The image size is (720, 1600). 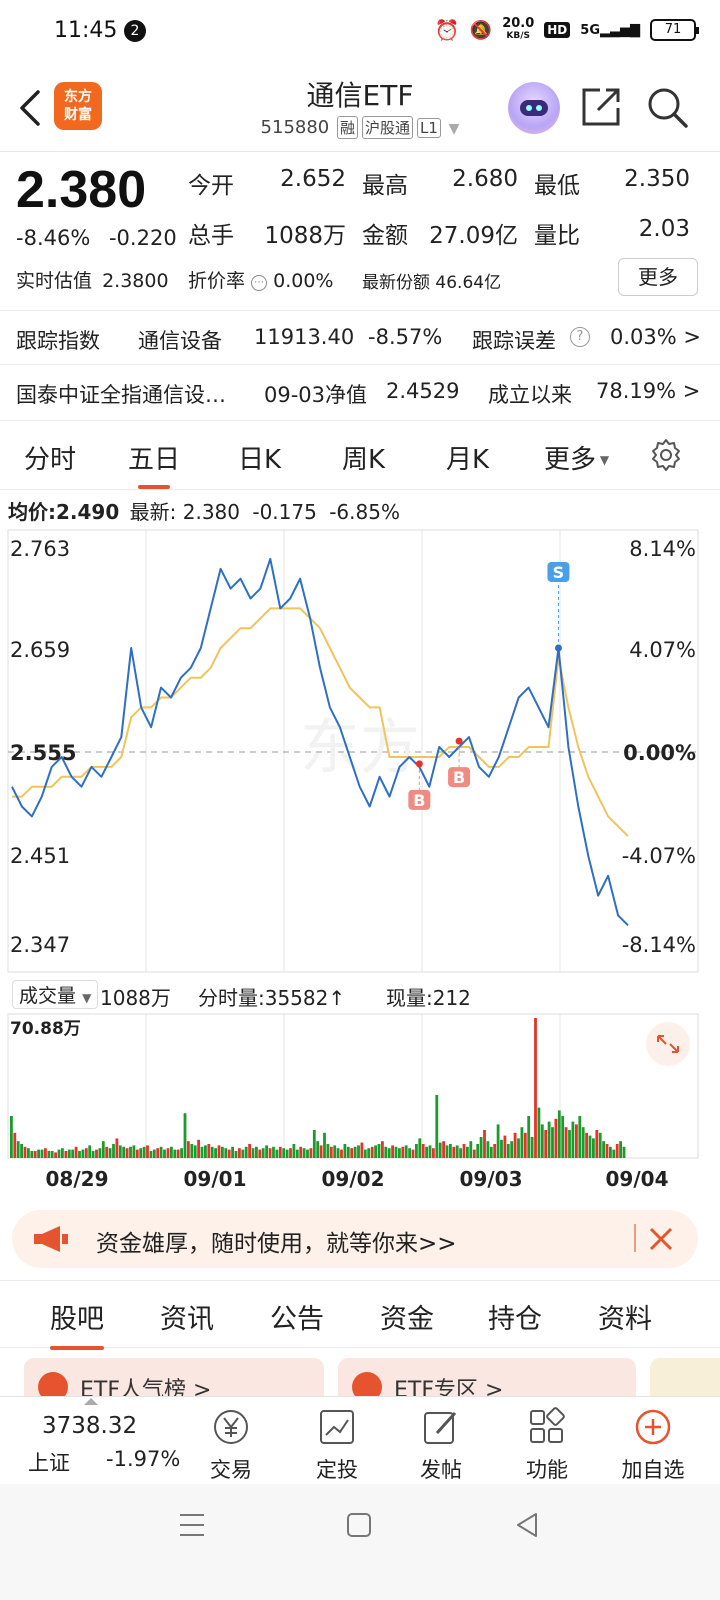 I want to click on tracking-error-label: 跟踪误差, so click(x=514, y=341).